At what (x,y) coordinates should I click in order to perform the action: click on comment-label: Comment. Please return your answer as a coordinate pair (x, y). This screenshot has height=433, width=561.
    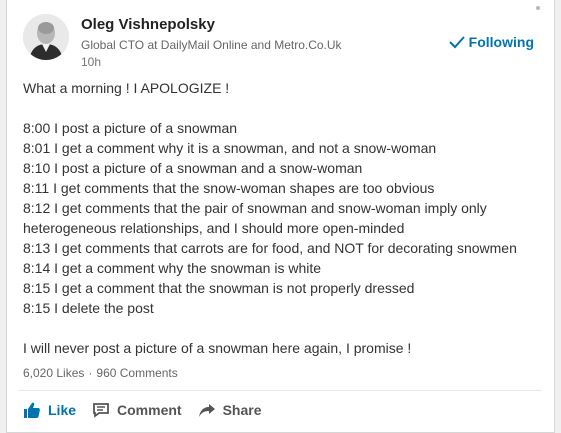
    Looking at the image, I should click on (149, 410).